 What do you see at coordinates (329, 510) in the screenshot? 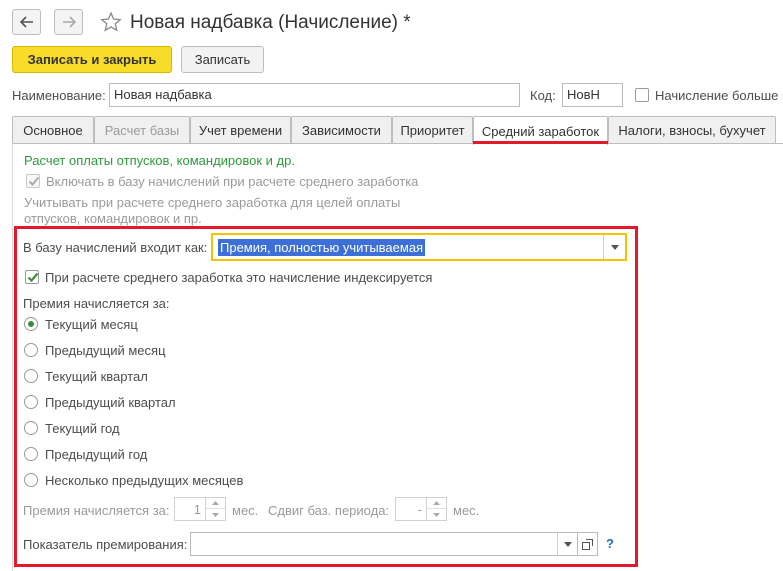
I see `shift-label: Сдвиг баз. периода:` at bounding box center [329, 510].